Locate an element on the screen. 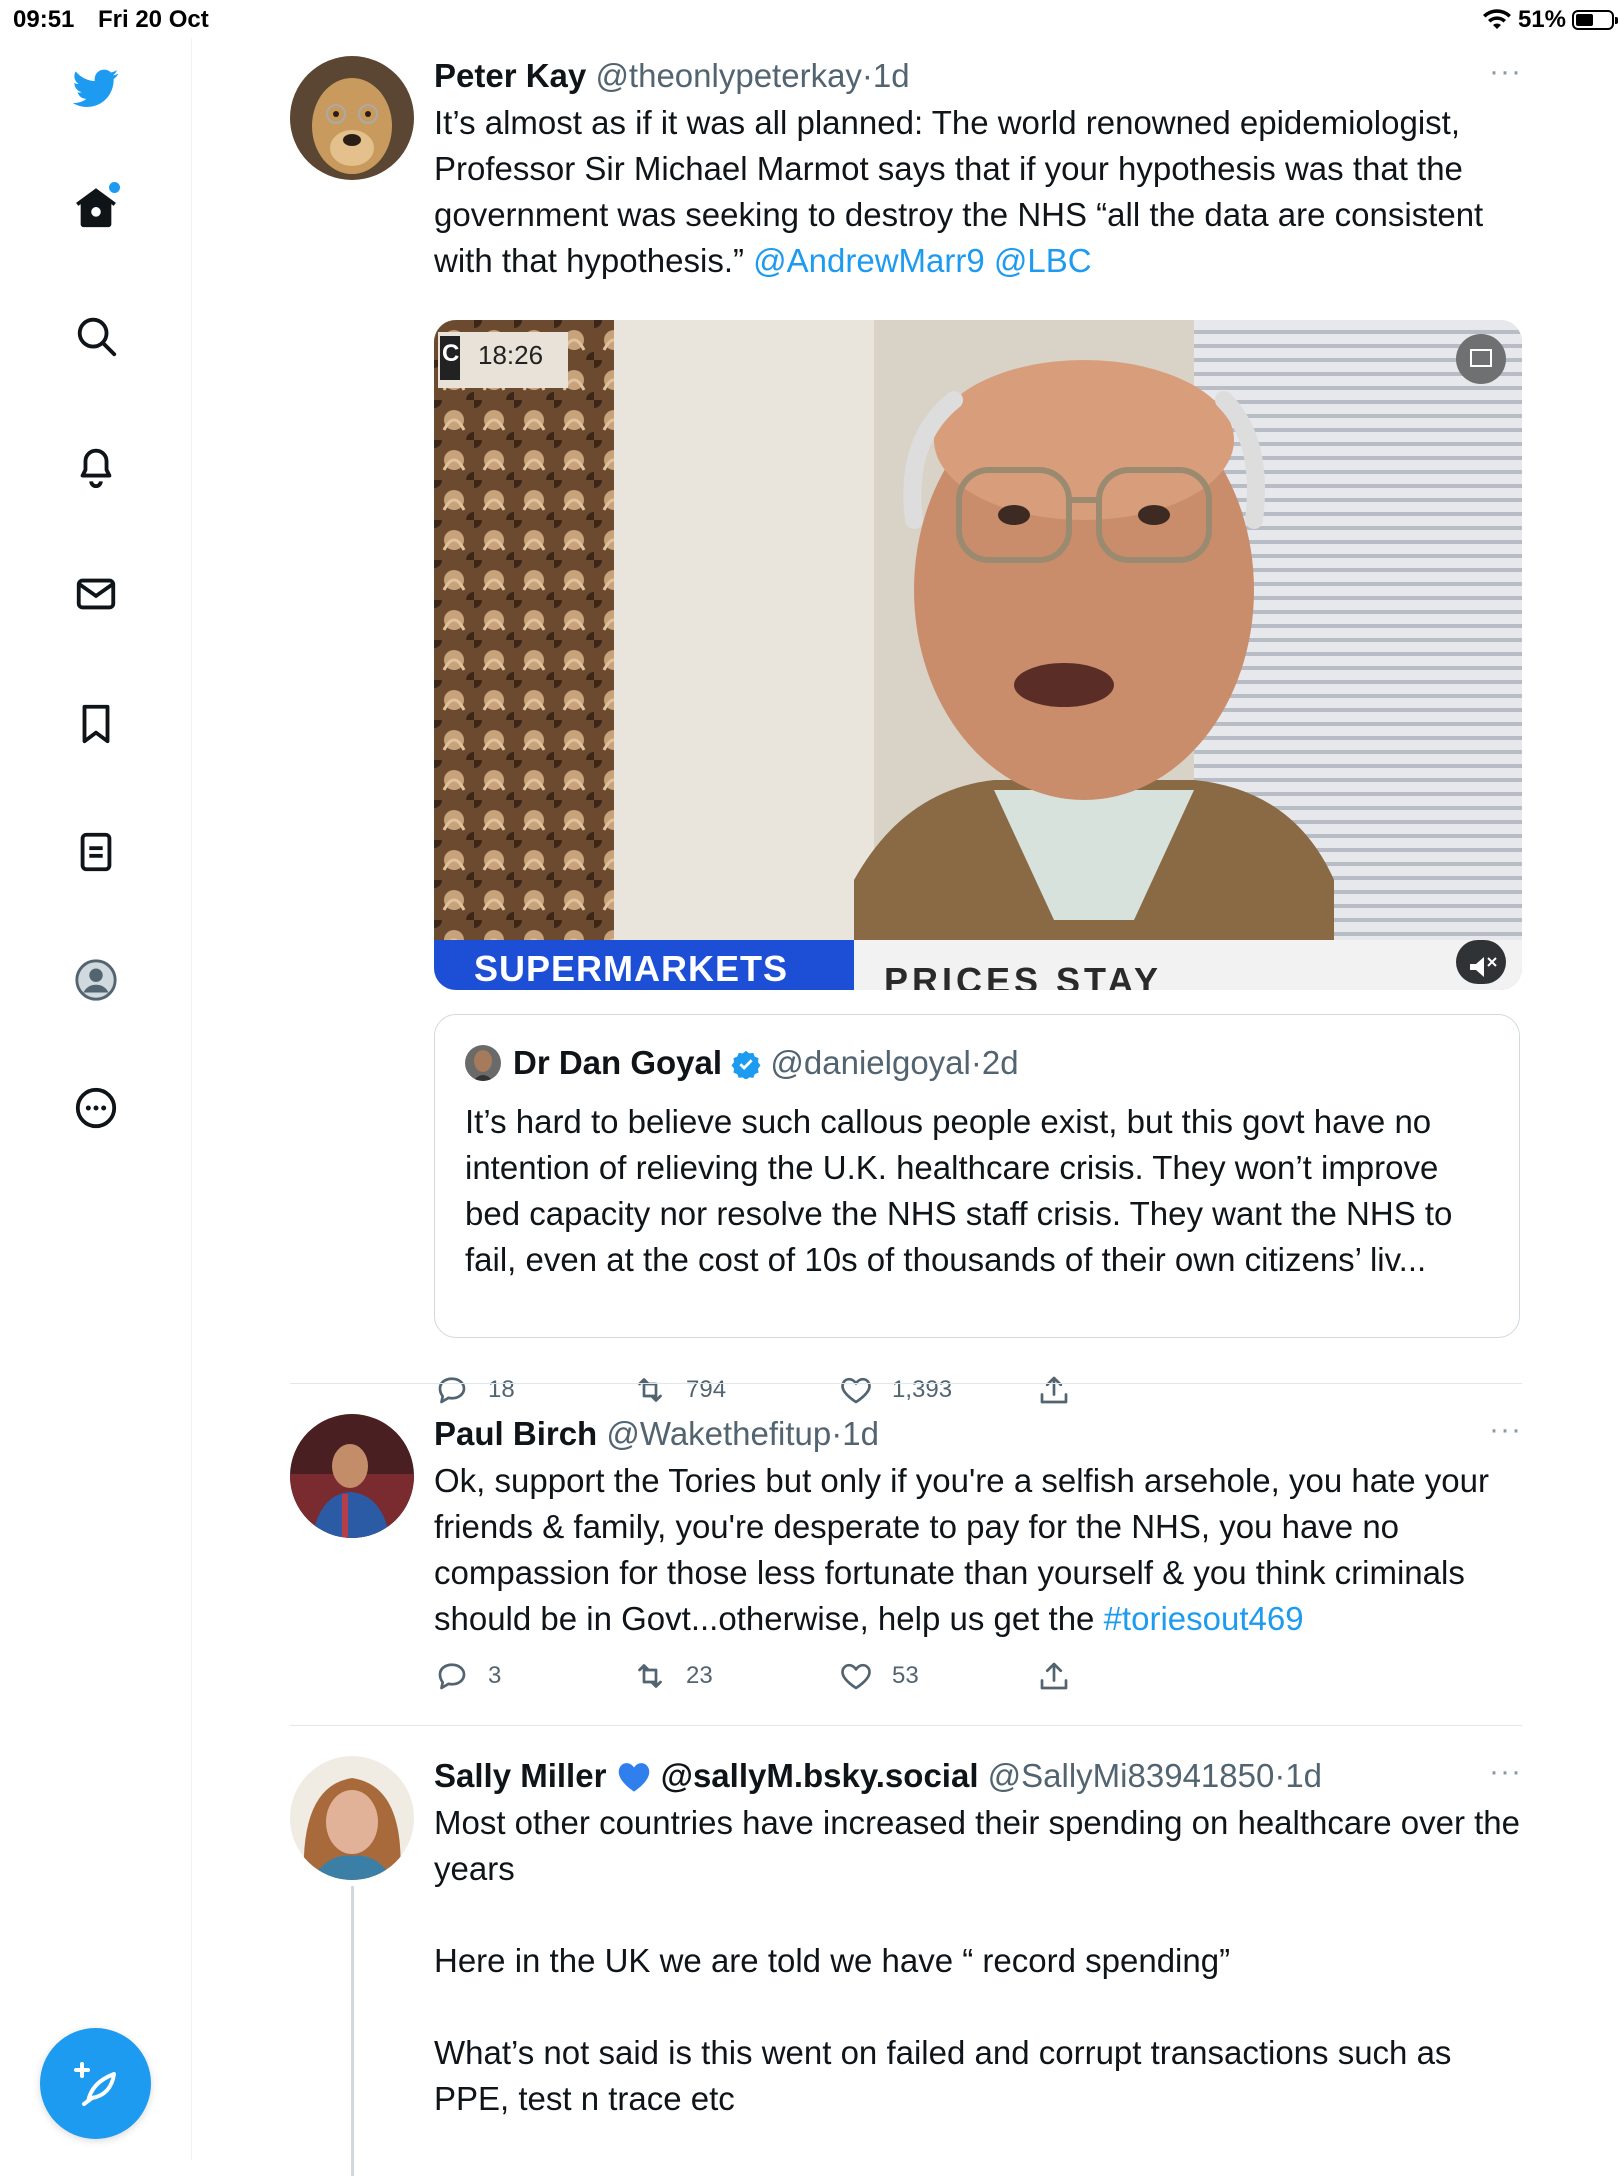 The height and width of the screenshot is (2176, 1620). video-clock: 18:26 is located at coordinates (511, 355).